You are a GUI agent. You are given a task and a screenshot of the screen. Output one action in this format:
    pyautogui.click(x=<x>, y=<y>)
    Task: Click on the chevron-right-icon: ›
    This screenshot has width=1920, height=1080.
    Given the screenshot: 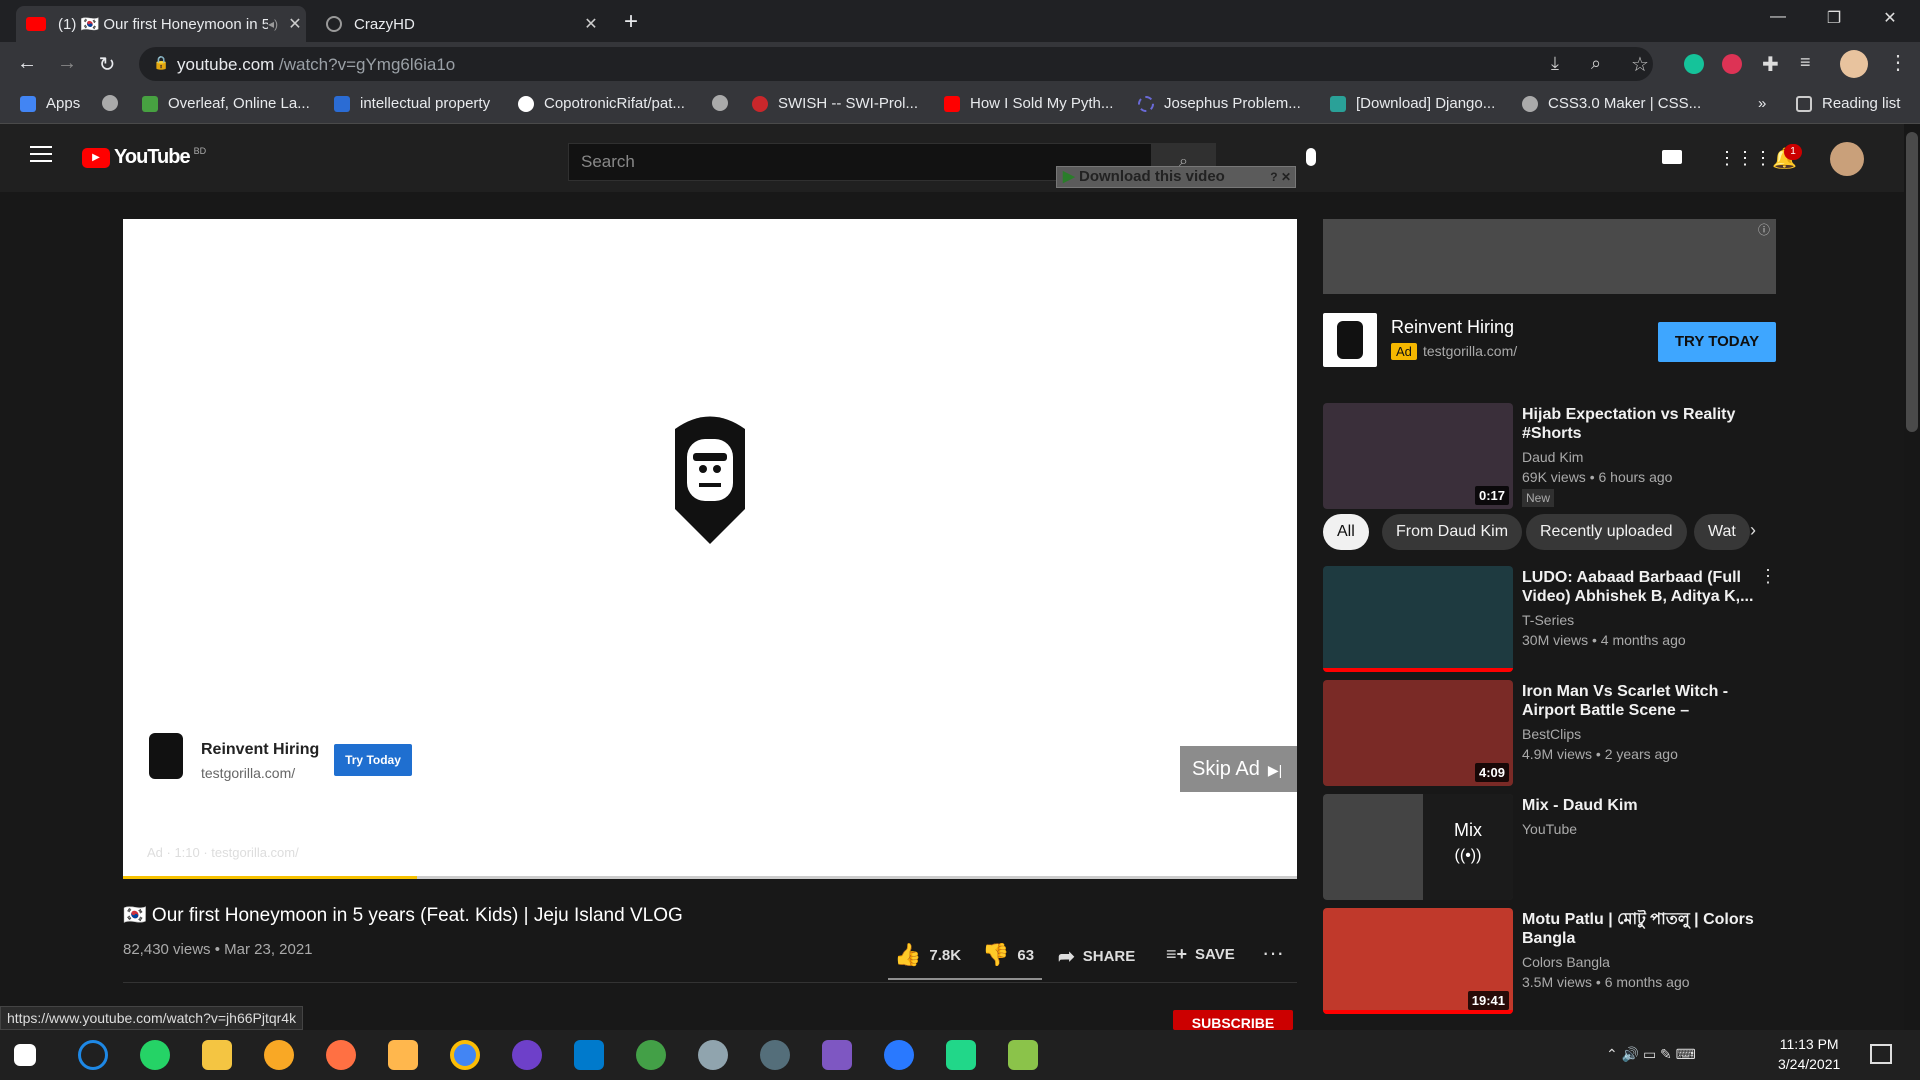 What is the action you would take?
    pyautogui.click(x=1753, y=530)
    